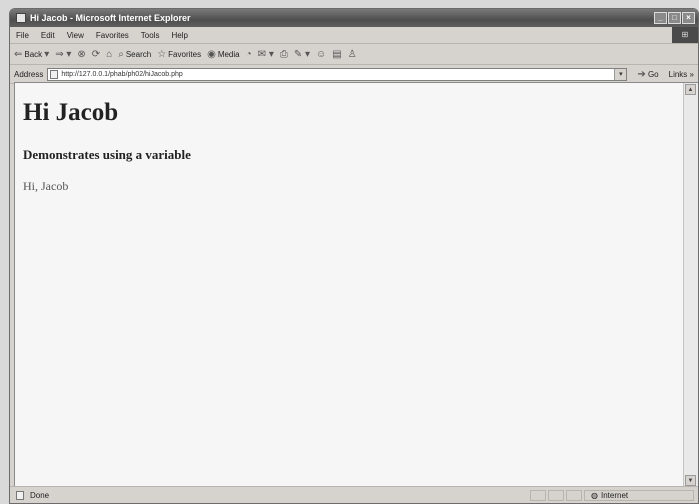 This screenshot has height=504, width=699. What do you see at coordinates (63, 54) in the screenshot?
I see `forward-button: ⇒ ▾` at bounding box center [63, 54].